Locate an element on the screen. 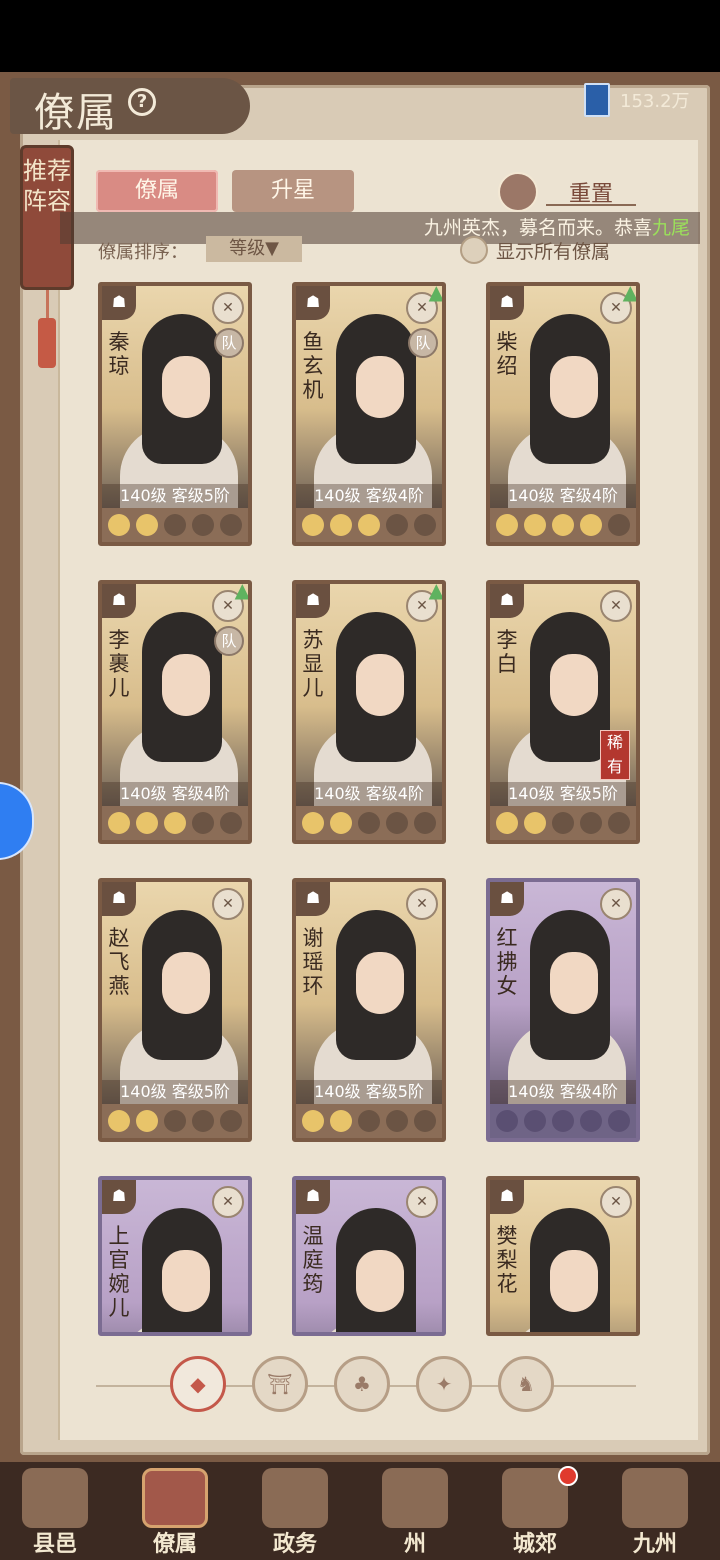 The width and height of the screenshot is (720, 1560). retainer-name: 李裹儿 is located at coordinates (119, 664).